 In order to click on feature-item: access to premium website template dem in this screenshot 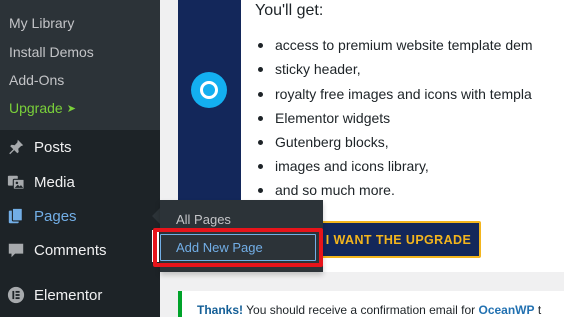, I will do `click(395, 45)`.